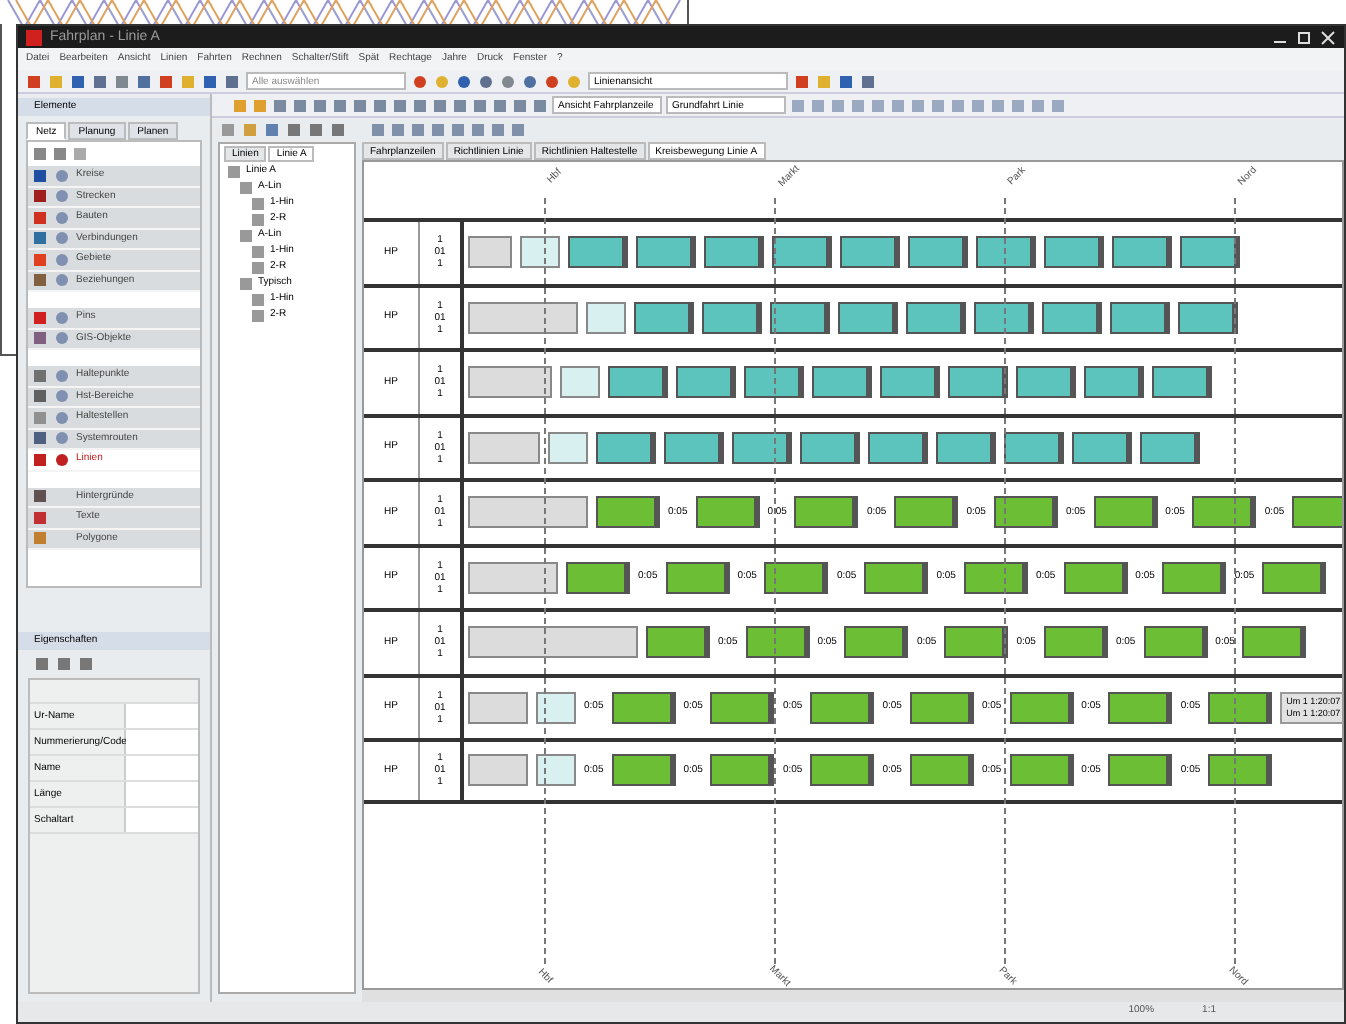  Describe the element at coordinates (34, 37) in the screenshot. I see `app-icon` at that location.